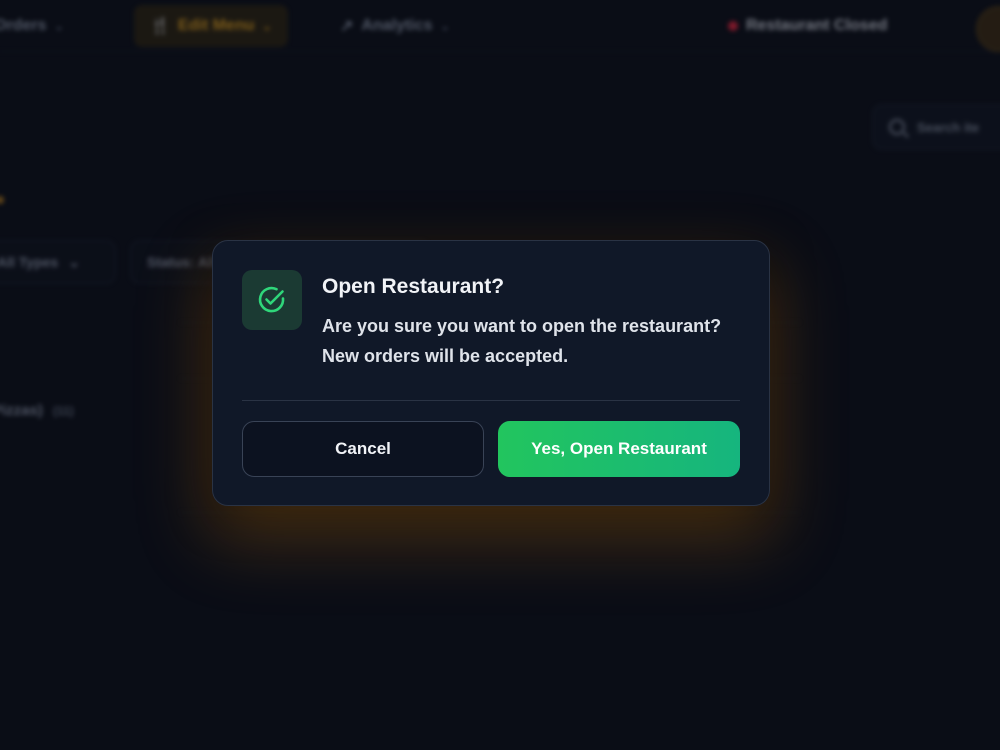  I want to click on type-filter: All Types ⌄, so click(58, 262).